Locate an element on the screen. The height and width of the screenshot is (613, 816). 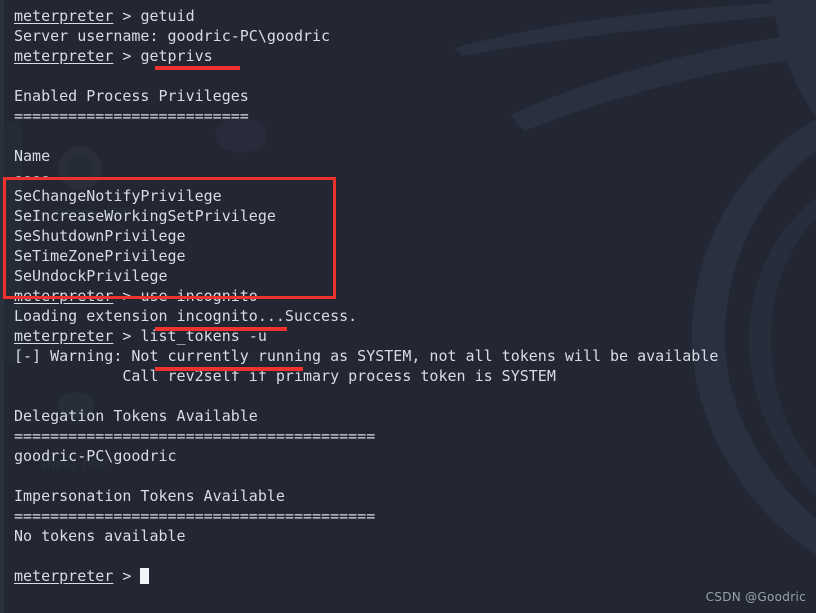
terminal-line-prompt-getuid: meterpreter > getuid is located at coordinates (415, 16).